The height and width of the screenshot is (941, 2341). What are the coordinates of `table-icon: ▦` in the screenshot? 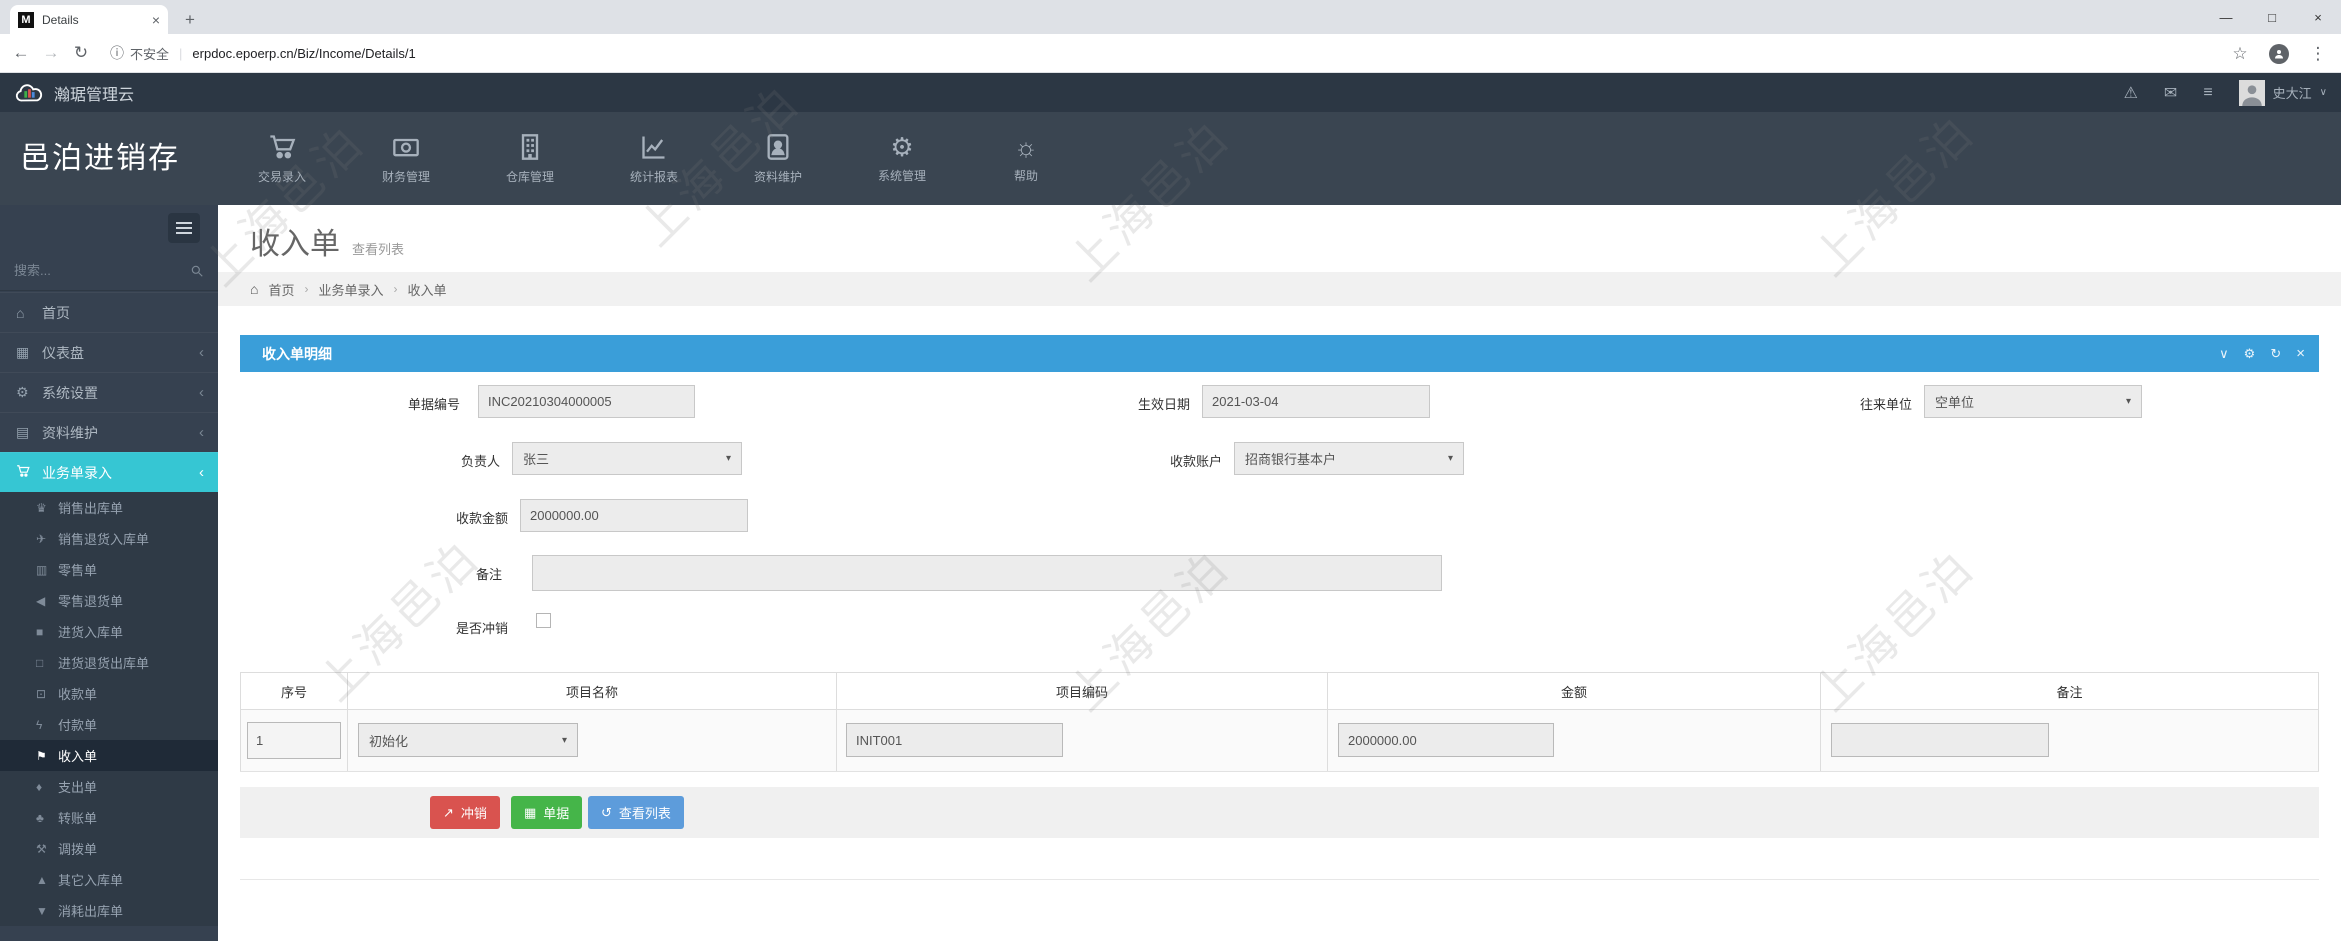 It's located at (530, 812).